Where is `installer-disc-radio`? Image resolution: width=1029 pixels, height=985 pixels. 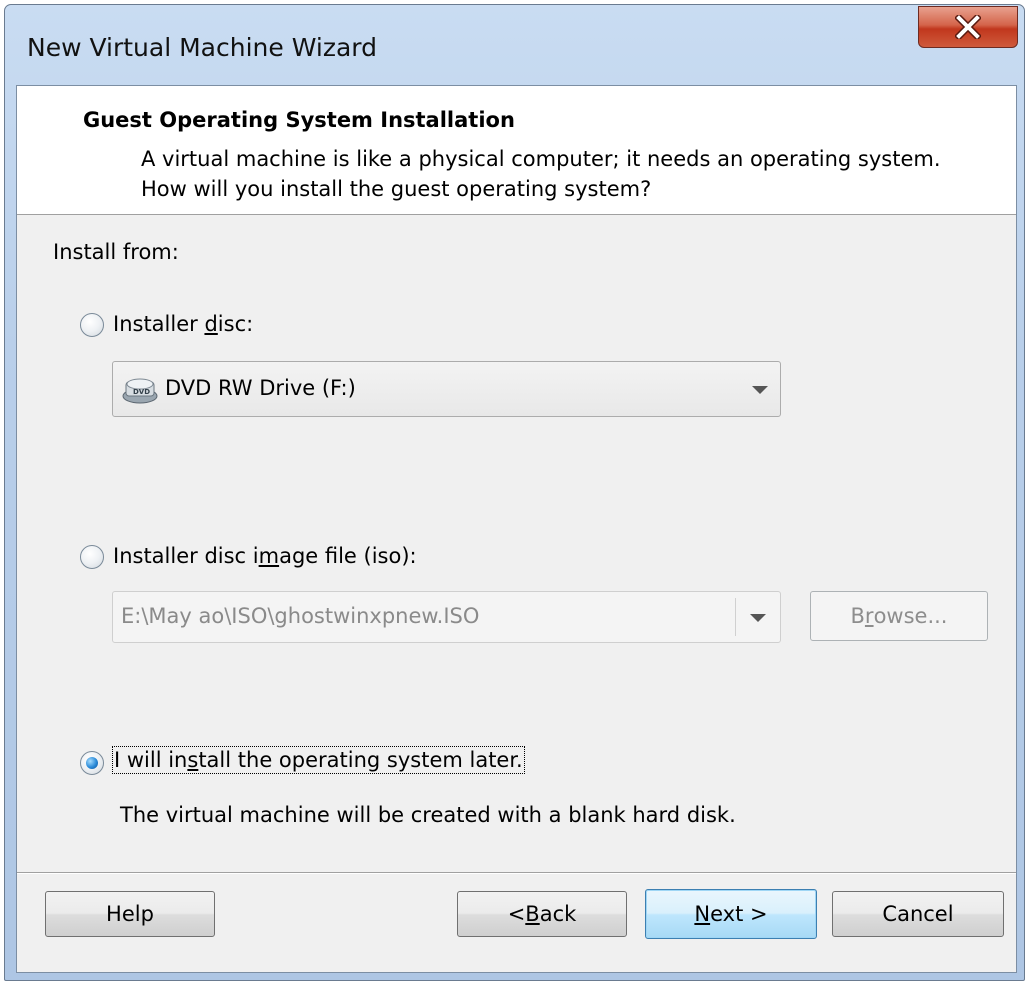
installer-disc-radio is located at coordinates (92, 325).